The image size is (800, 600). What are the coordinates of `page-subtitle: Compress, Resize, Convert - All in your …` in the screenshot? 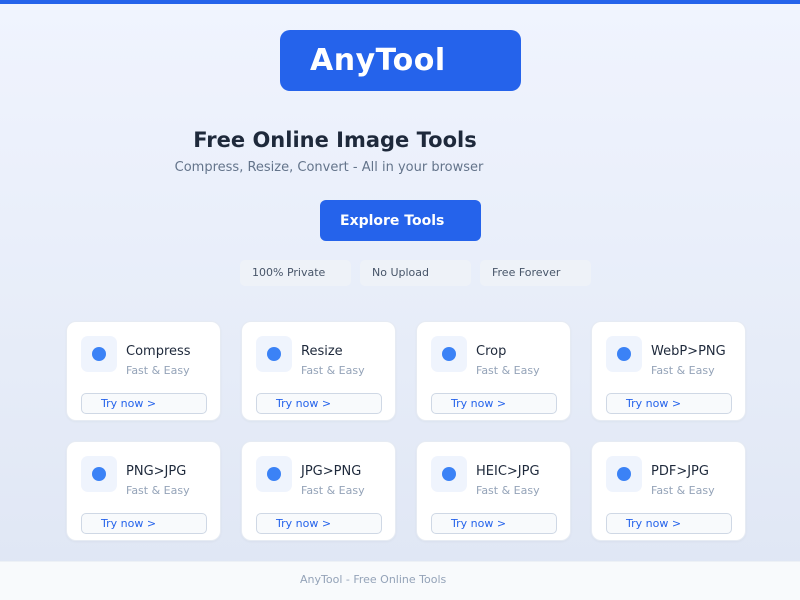 It's located at (329, 167).